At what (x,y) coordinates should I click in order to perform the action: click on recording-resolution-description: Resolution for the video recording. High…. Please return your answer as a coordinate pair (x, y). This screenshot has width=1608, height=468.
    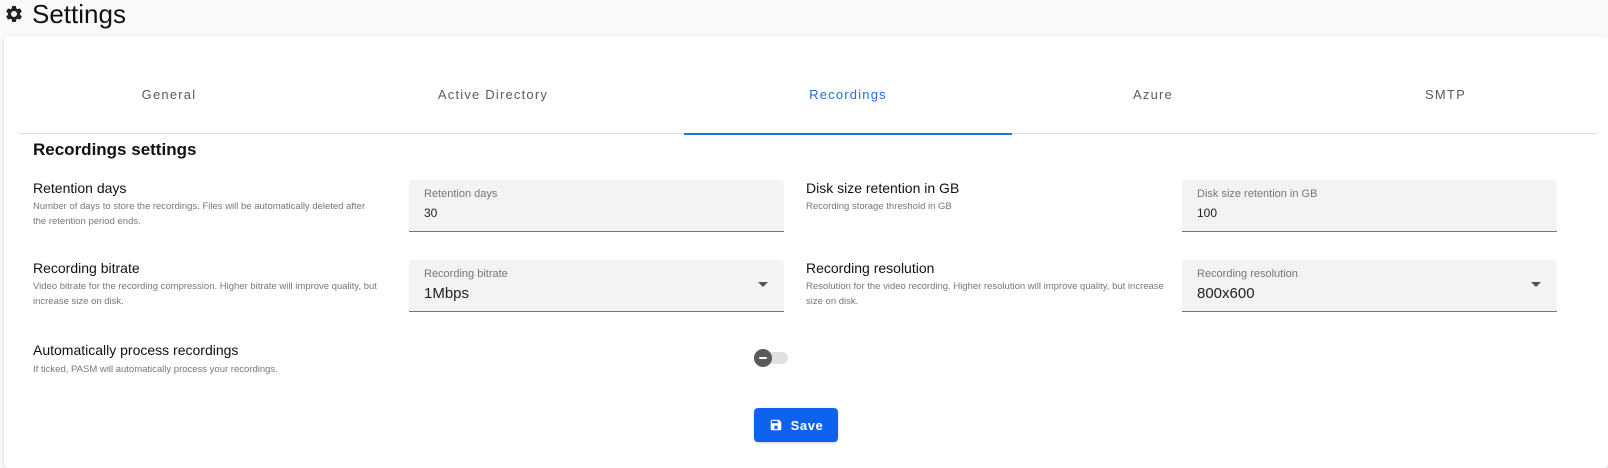
    Looking at the image, I should click on (985, 294).